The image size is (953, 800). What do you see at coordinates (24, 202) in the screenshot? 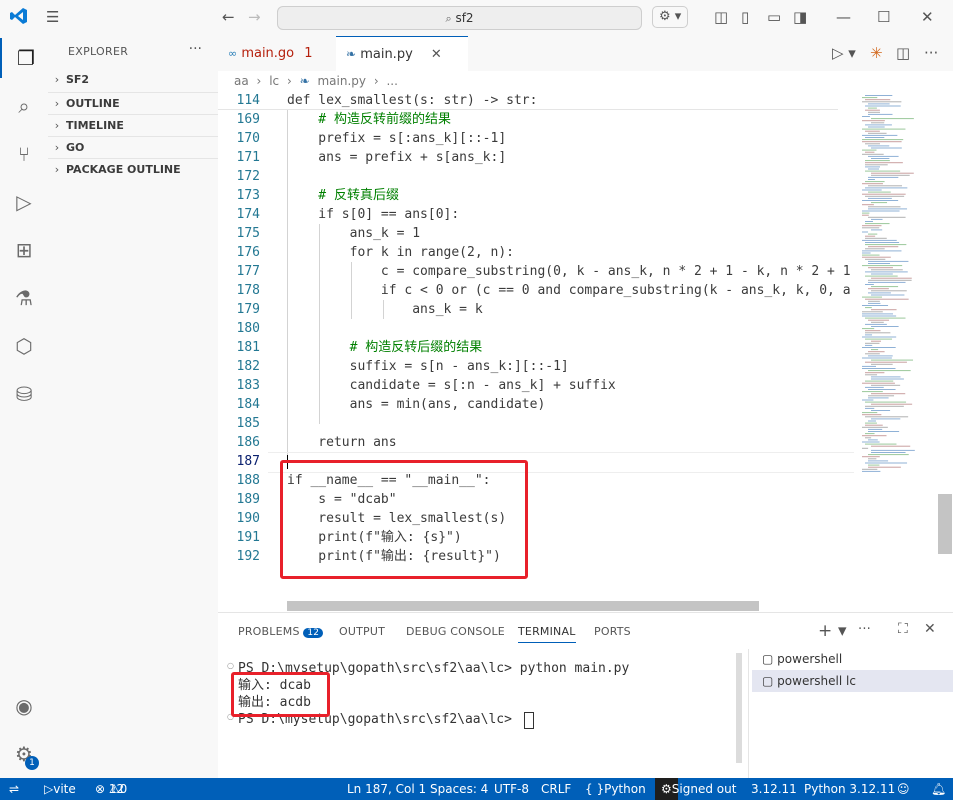
I see `run-debug-icon: ▷` at bounding box center [24, 202].